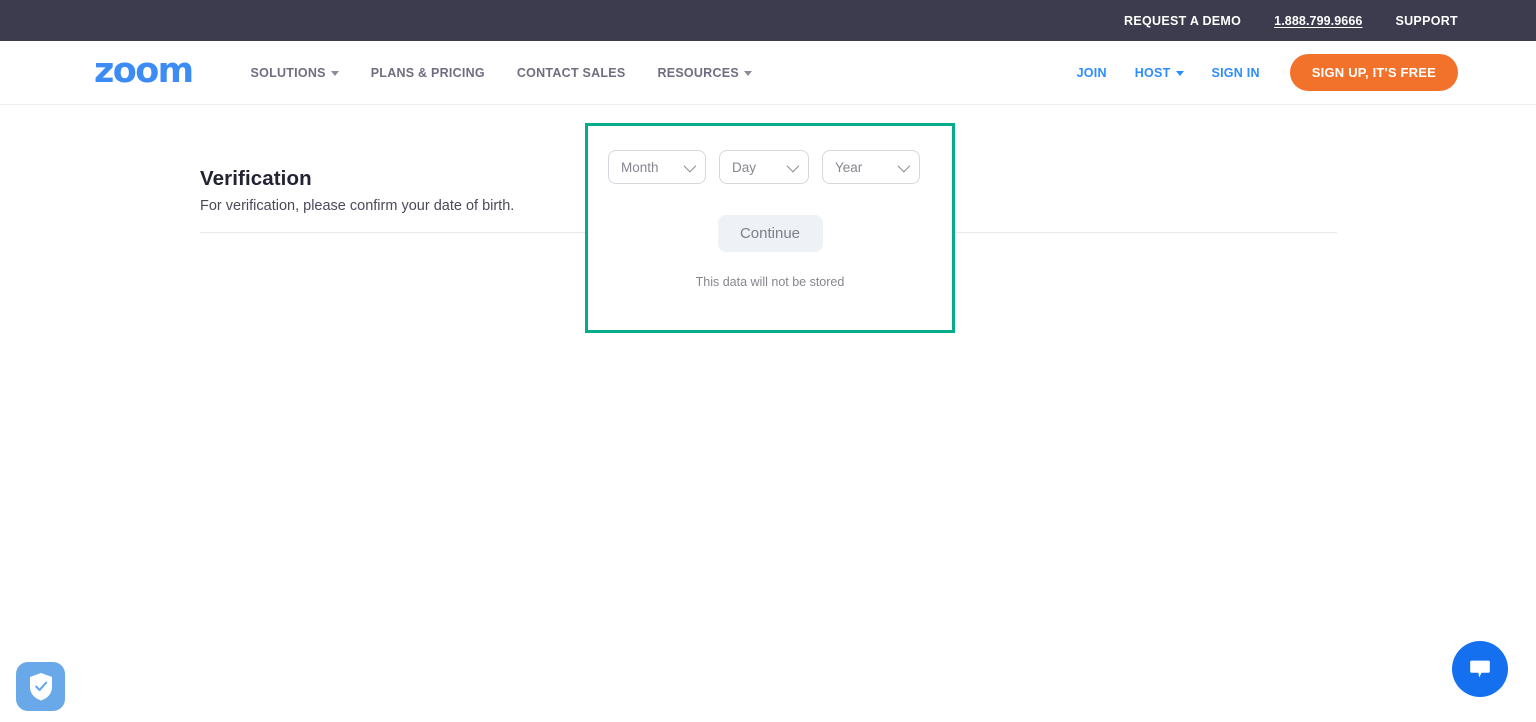 The image size is (1536, 722). I want to click on nav-item-contact-sales-label: CONTACT SALES, so click(571, 72).